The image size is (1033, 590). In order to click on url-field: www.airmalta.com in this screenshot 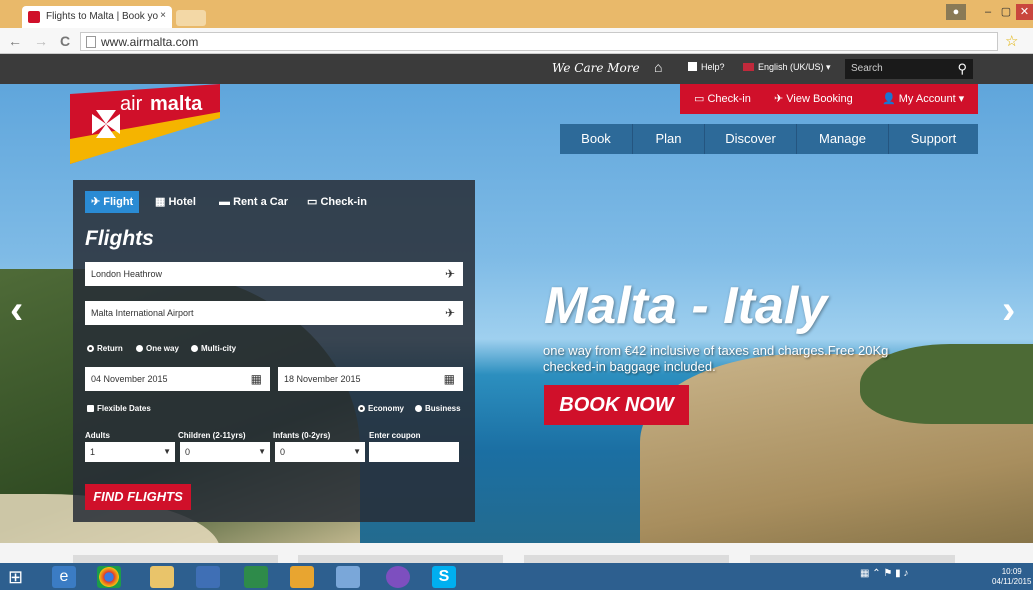, I will do `click(539, 41)`.